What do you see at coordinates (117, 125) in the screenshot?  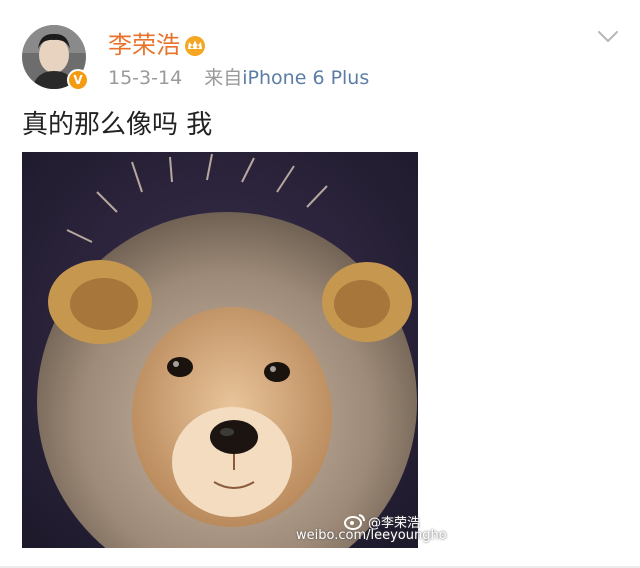 I see `post-text: 真的那么像吗 我` at bounding box center [117, 125].